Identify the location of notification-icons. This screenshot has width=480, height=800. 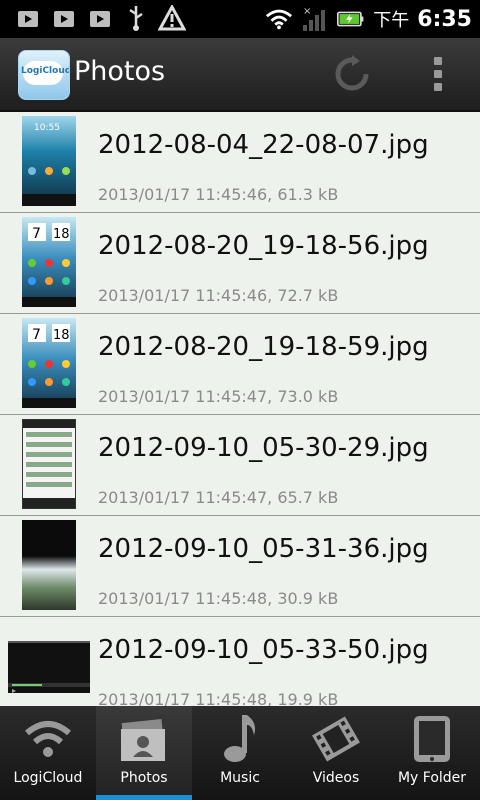
(100, 18).